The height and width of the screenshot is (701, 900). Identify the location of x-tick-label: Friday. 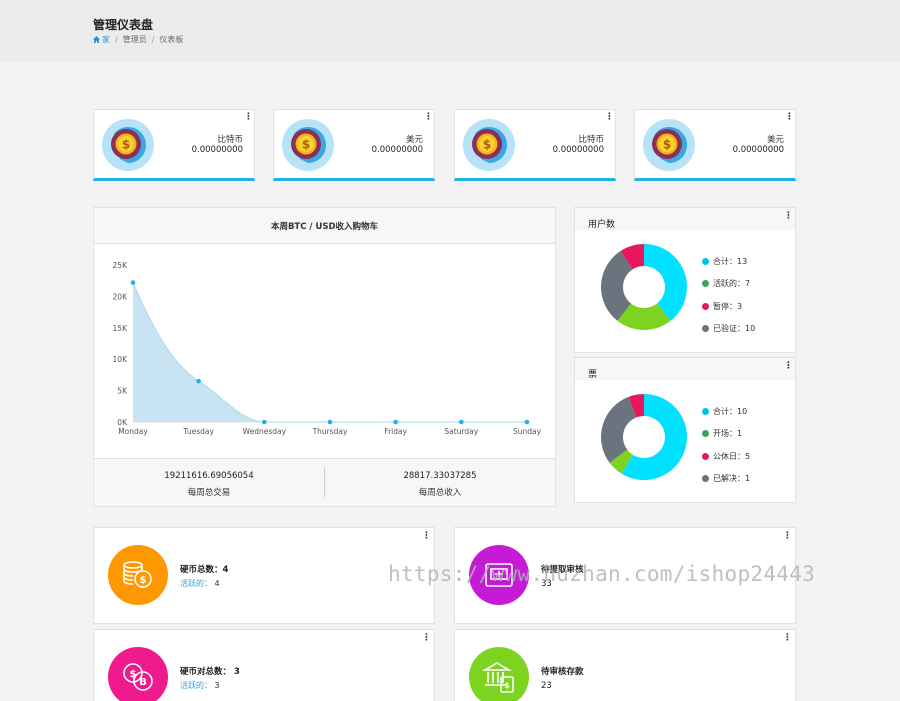
(395, 431).